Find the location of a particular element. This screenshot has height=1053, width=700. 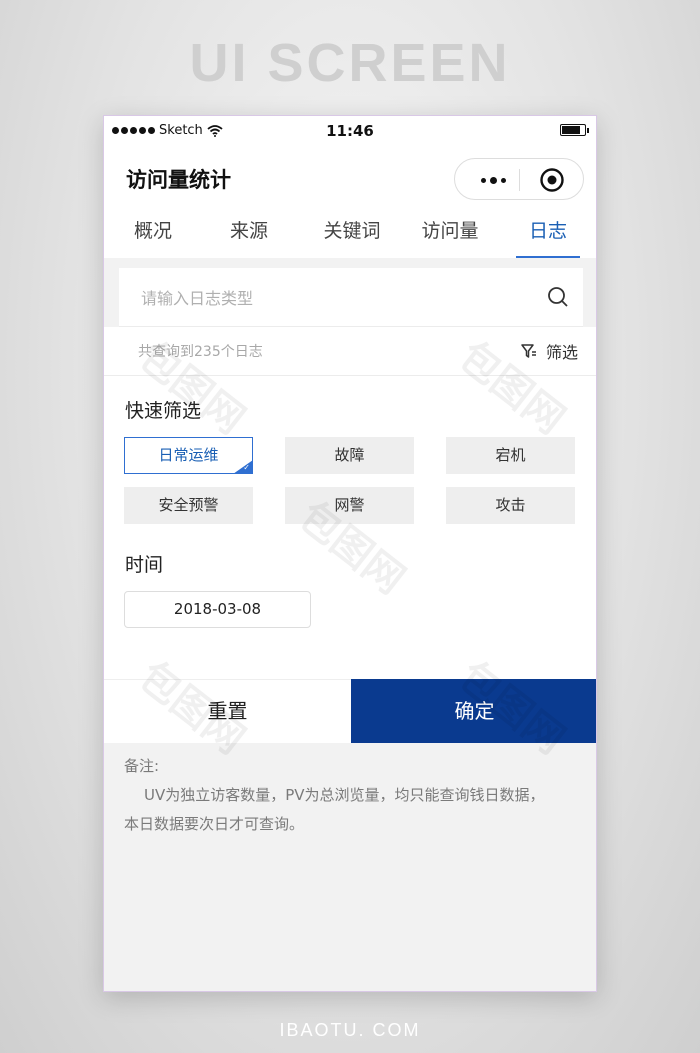

filter-button: 筛选 is located at coordinates (549, 351).